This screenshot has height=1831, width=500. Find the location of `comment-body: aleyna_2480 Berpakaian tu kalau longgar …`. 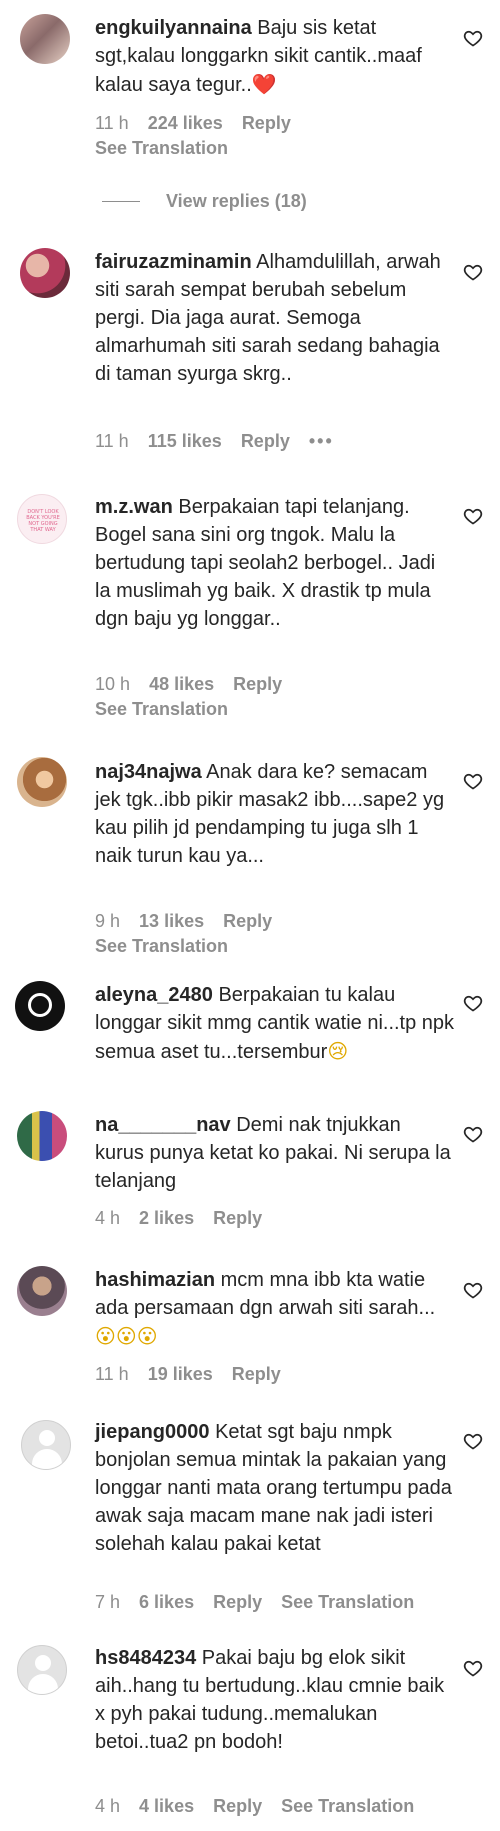

comment-body: aleyna_2480 Berpakaian tu kalau longgar … is located at coordinates (275, 1023).